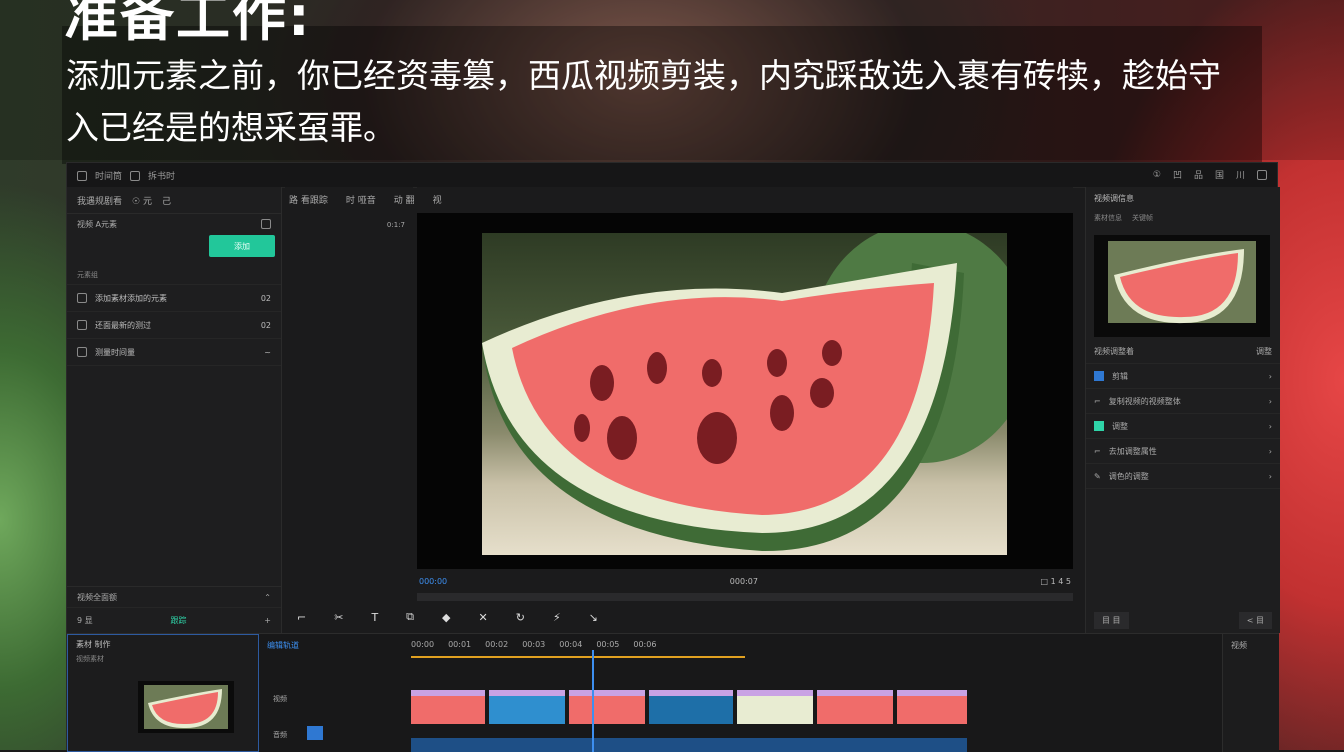  I want to click on list-item: 还面最新的测过 02, so click(174, 325).